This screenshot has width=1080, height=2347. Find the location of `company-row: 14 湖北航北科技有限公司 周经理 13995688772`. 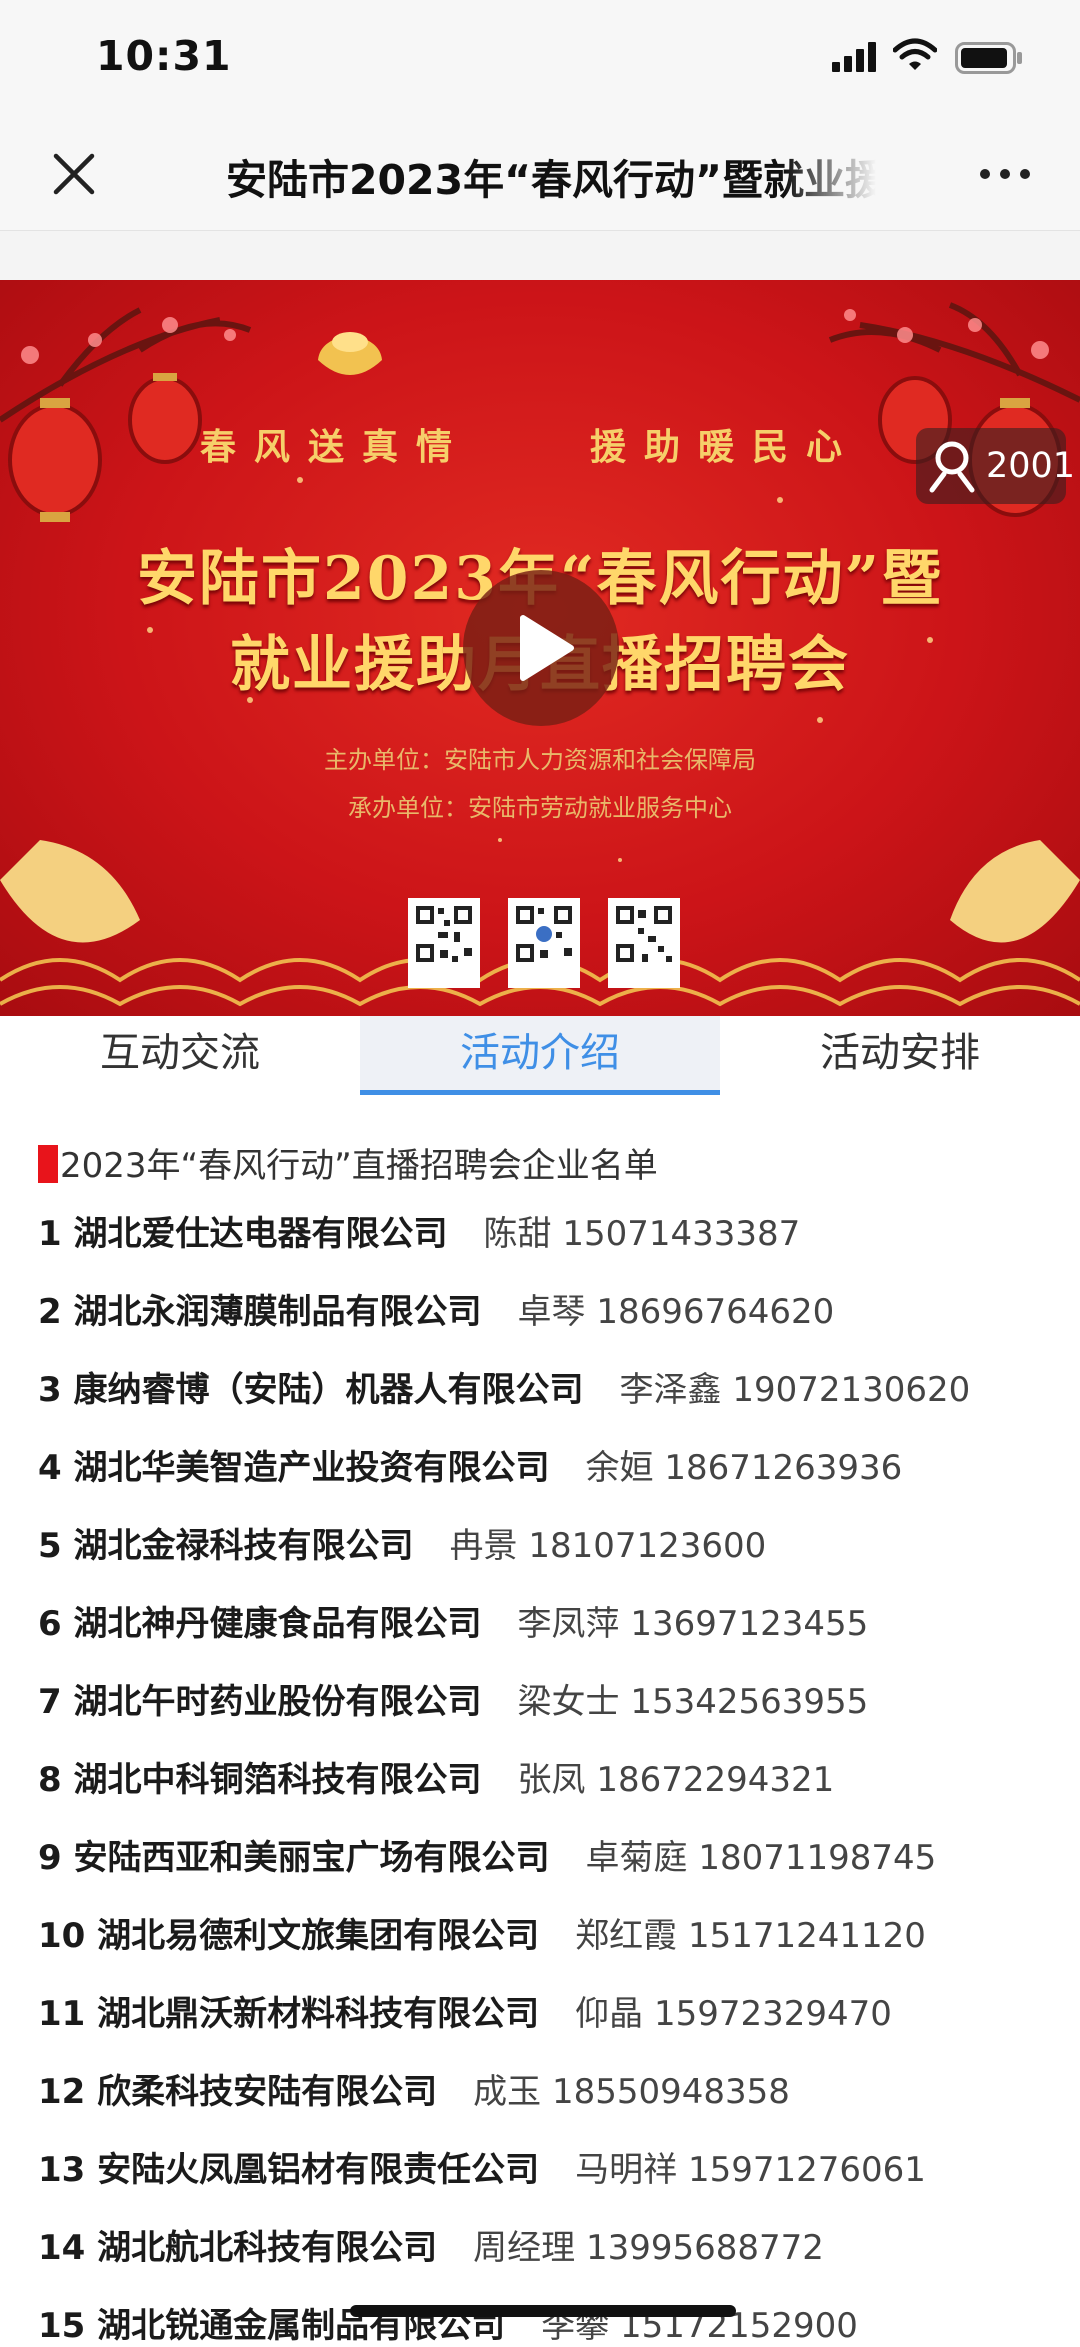

company-row: 14 湖北航北科技有限公司 周经理 13995688772 is located at coordinates (431, 2244).